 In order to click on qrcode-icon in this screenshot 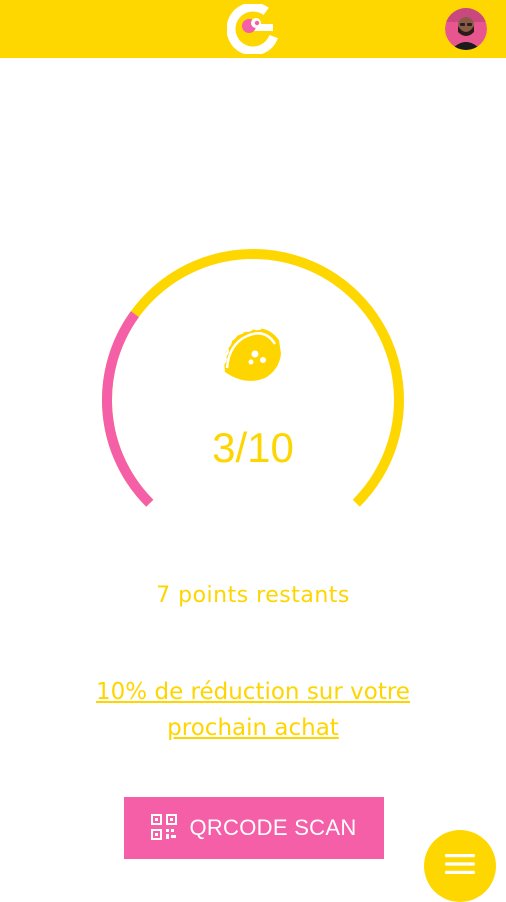, I will do `click(164, 828)`.